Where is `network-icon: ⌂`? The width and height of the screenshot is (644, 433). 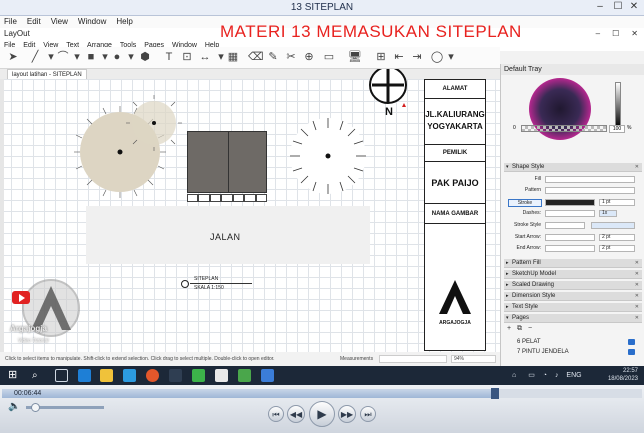 network-icon: ⌂ is located at coordinates (514, 375).